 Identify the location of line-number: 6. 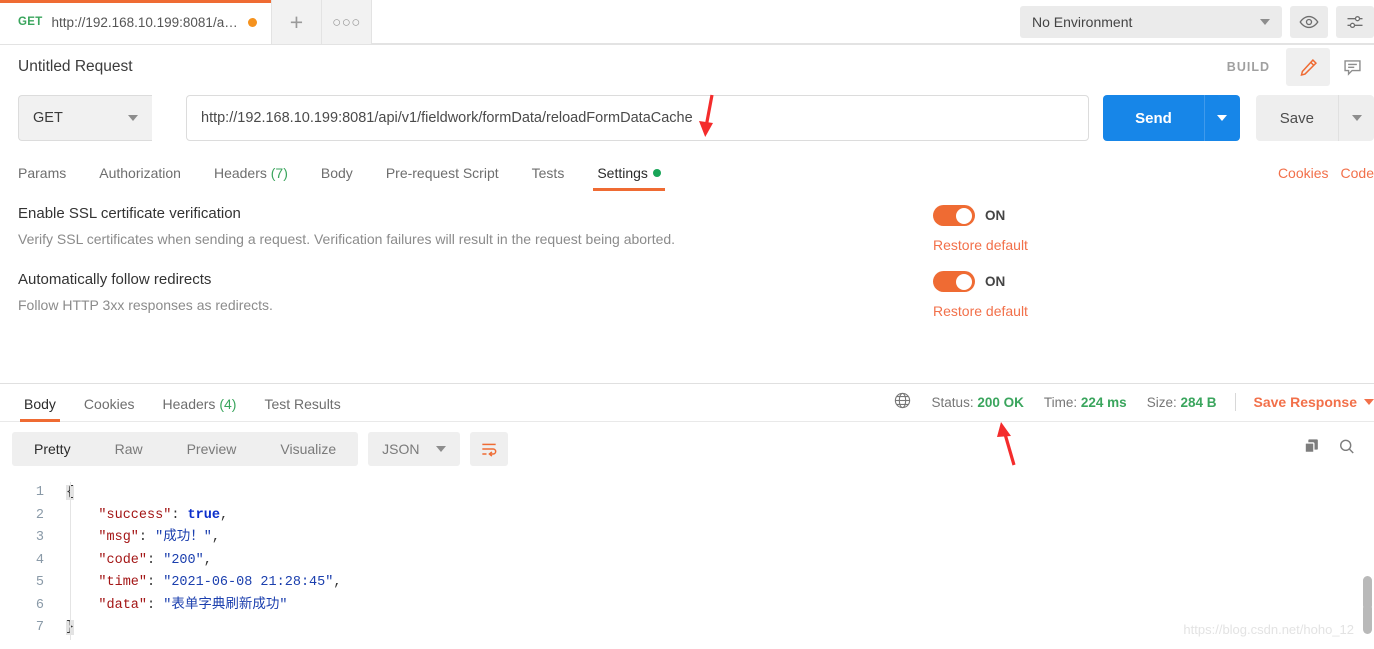
(39, 605).